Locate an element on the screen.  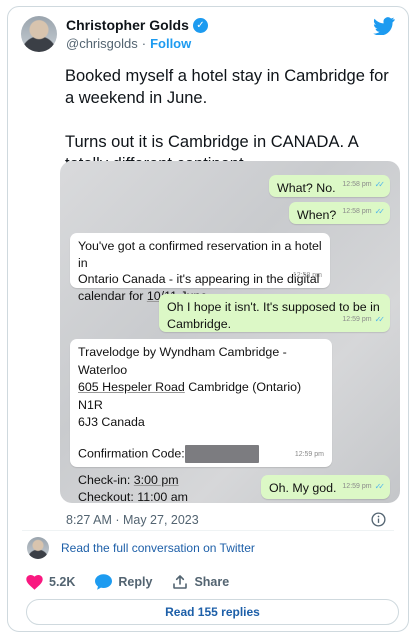
author-avatar-small is located at coordinates (38, 548).